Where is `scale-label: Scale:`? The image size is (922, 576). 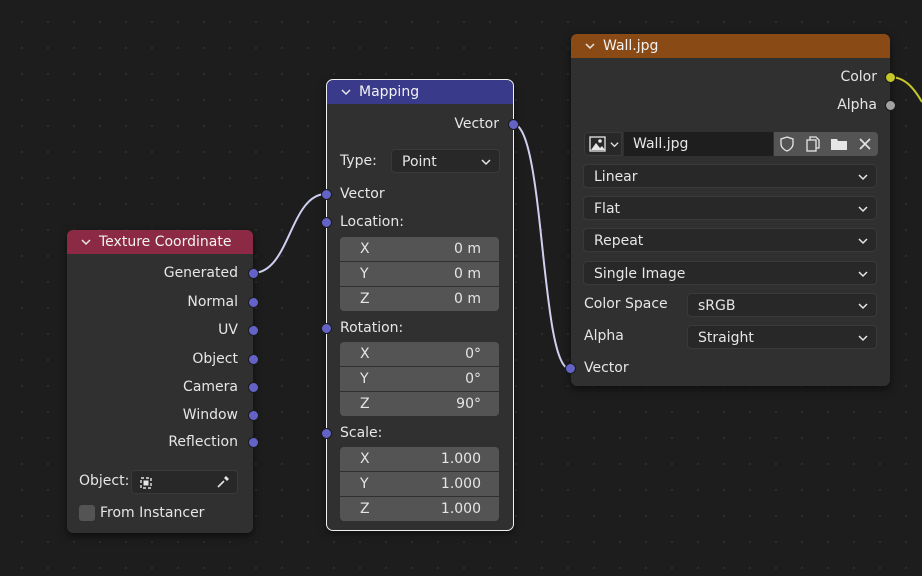 scale-label: Scale: is located at coordinates (361, 433).